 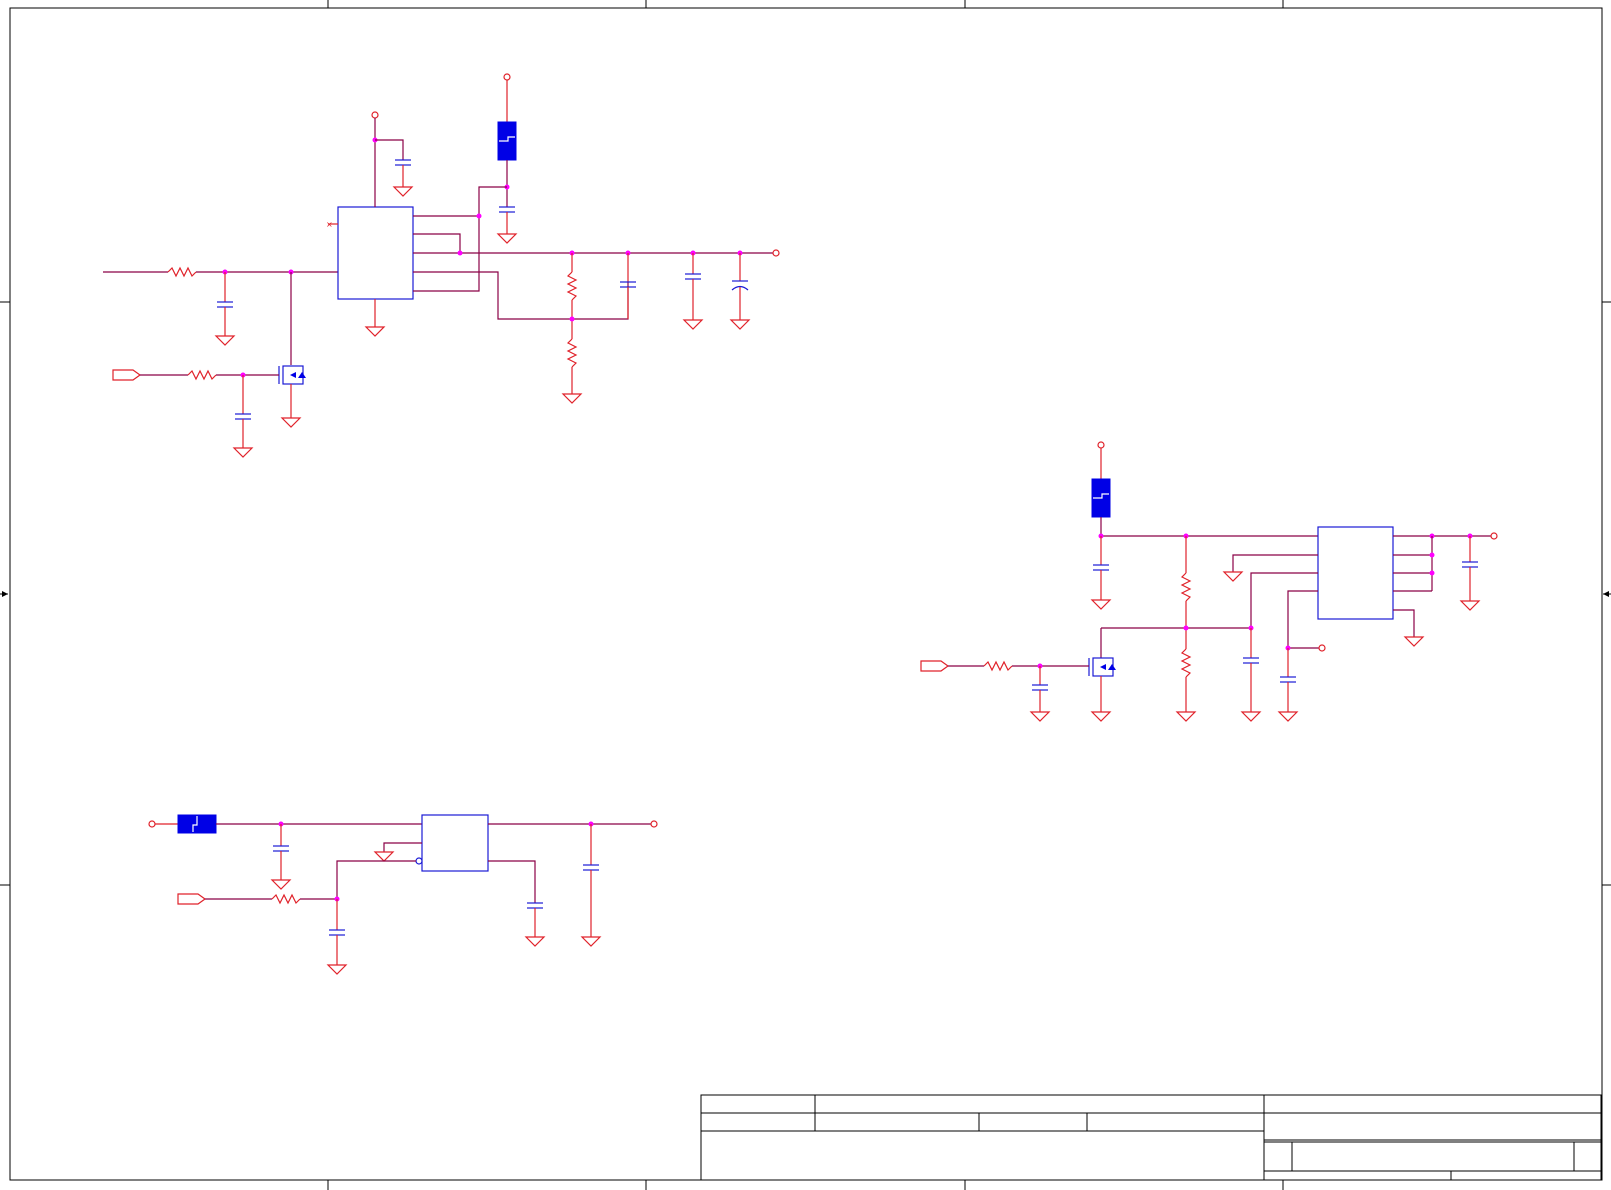 I want to click on capacitor-c12, so click(x=1470, y=573).